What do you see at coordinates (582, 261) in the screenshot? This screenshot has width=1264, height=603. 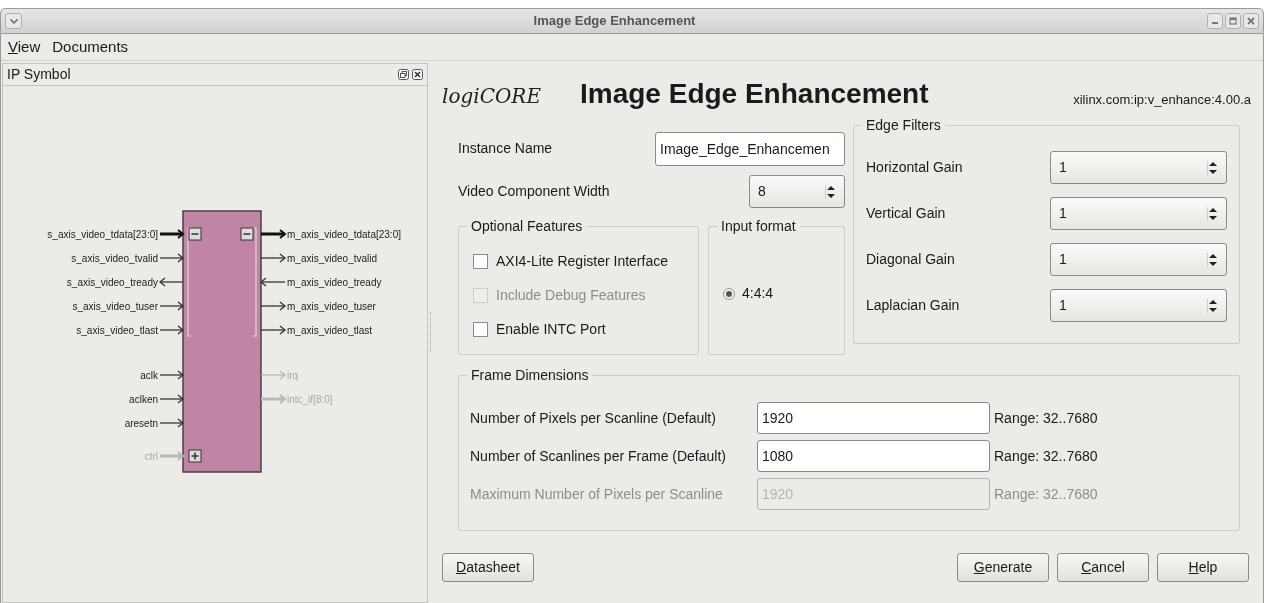 I see `checkbox-label: AXI4-Lite Register Interface` at bounding box center [582, 261].